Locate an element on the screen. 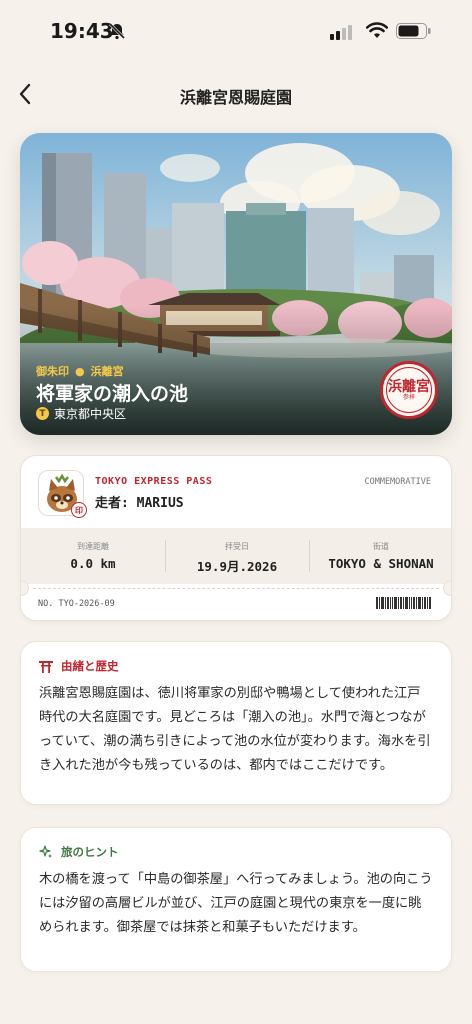  location-pin-icon: T is located at coordinates (42, 413).